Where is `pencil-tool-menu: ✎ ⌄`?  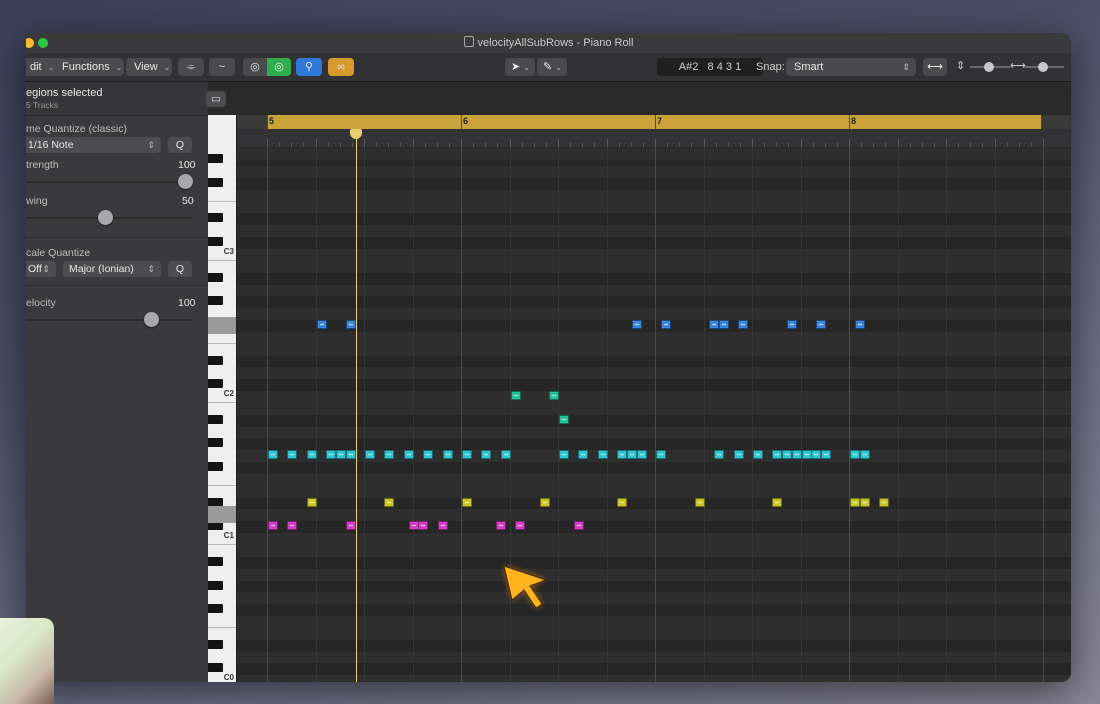
pencil-tool-menu: ✎ ⌄ is located at coordinates (552, 67).